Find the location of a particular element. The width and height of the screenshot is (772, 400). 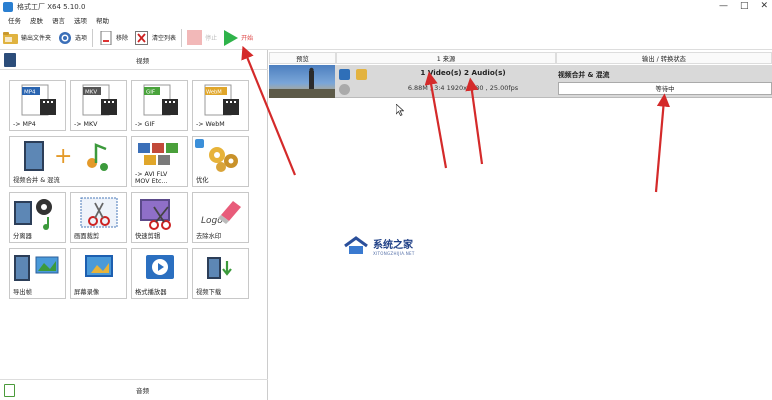

tile-label: 格式播放器 is located at coordinates (151, 292).